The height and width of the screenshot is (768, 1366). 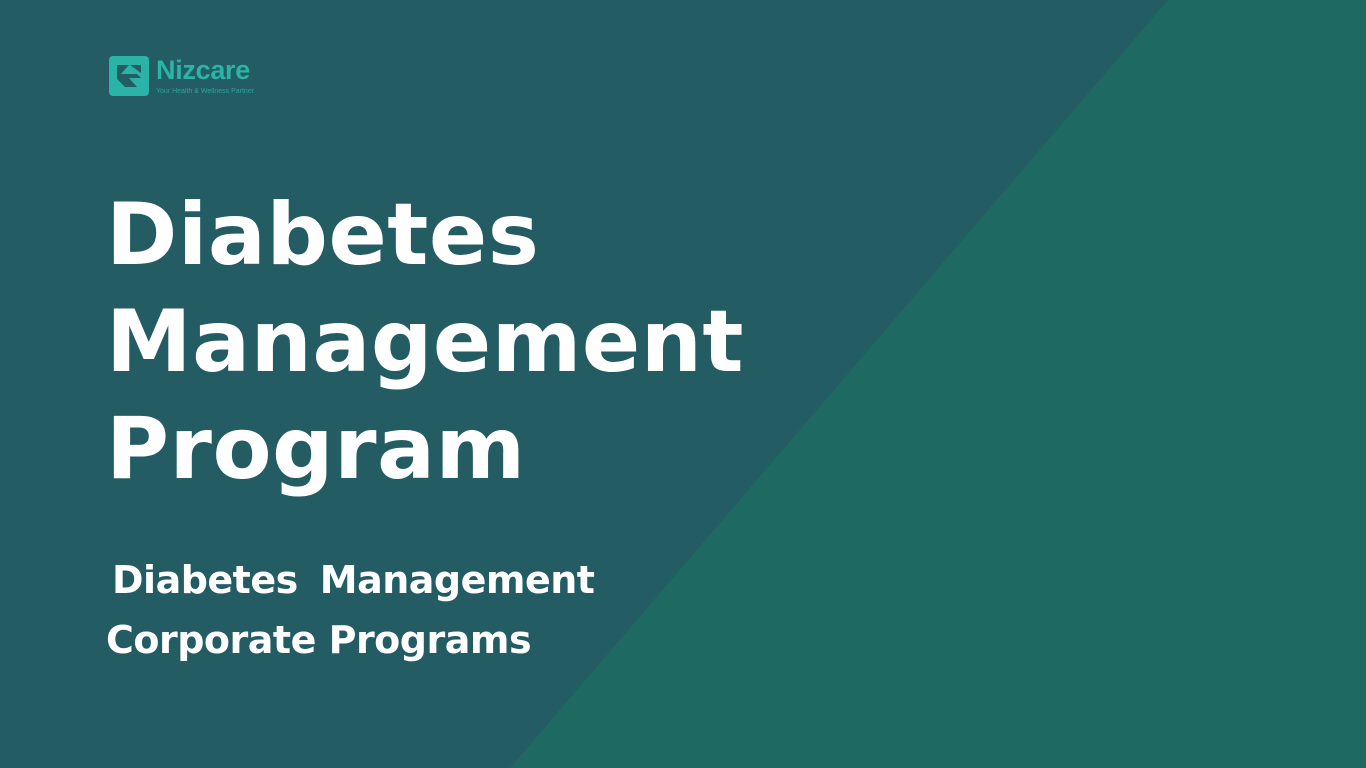 I want to click on title-line-3: Program, so click(x=316, y=449).